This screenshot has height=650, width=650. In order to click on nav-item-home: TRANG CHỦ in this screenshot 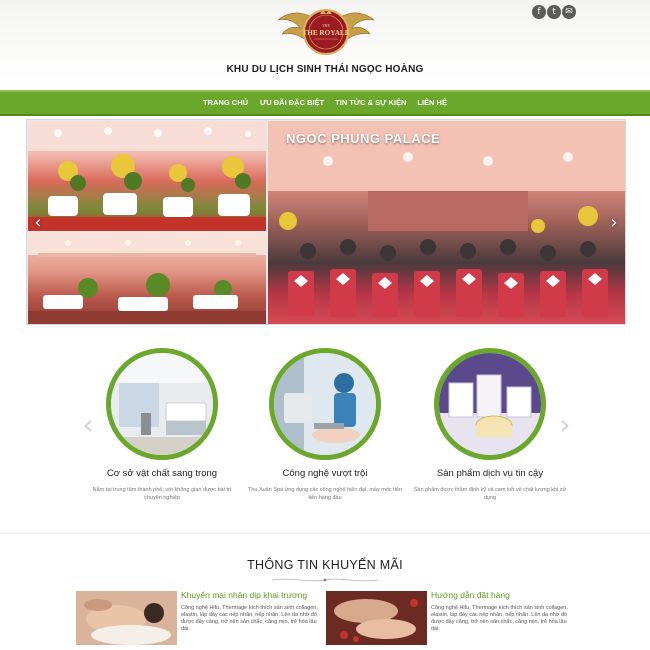, I will do `click(225, 103)`.